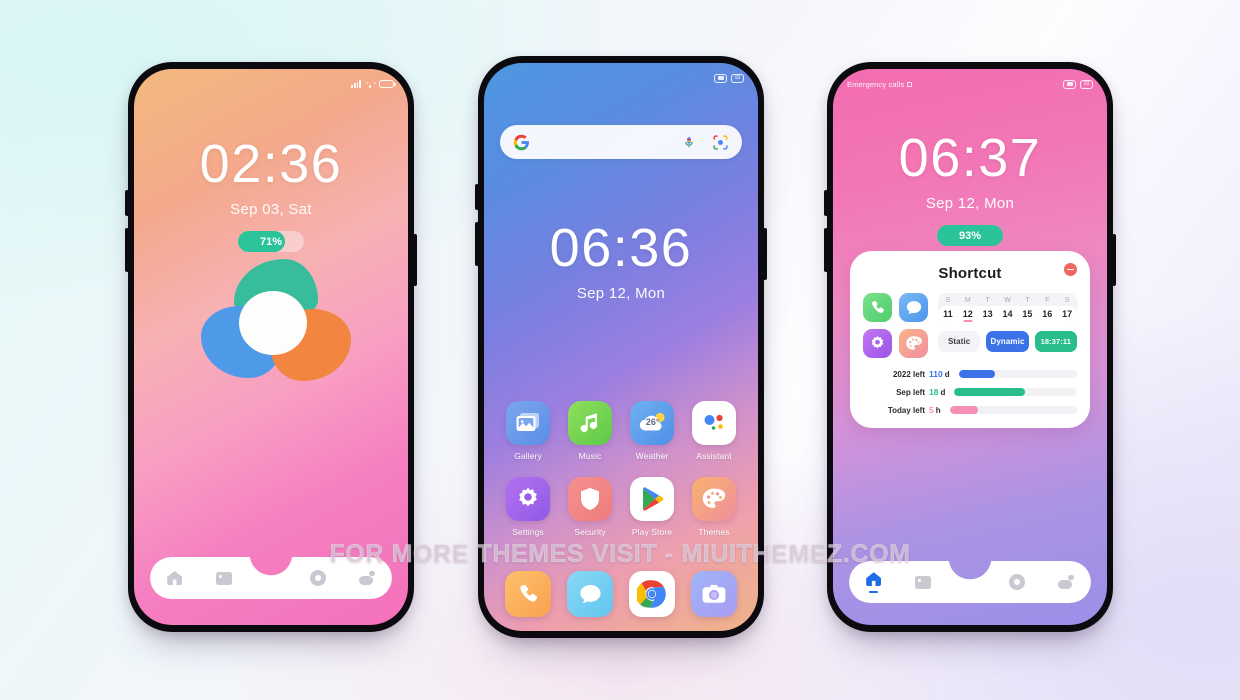 The height and width of the screenshot is (700, 1240). I want to click on battery-pill-label: 93%, so click(970, 235).